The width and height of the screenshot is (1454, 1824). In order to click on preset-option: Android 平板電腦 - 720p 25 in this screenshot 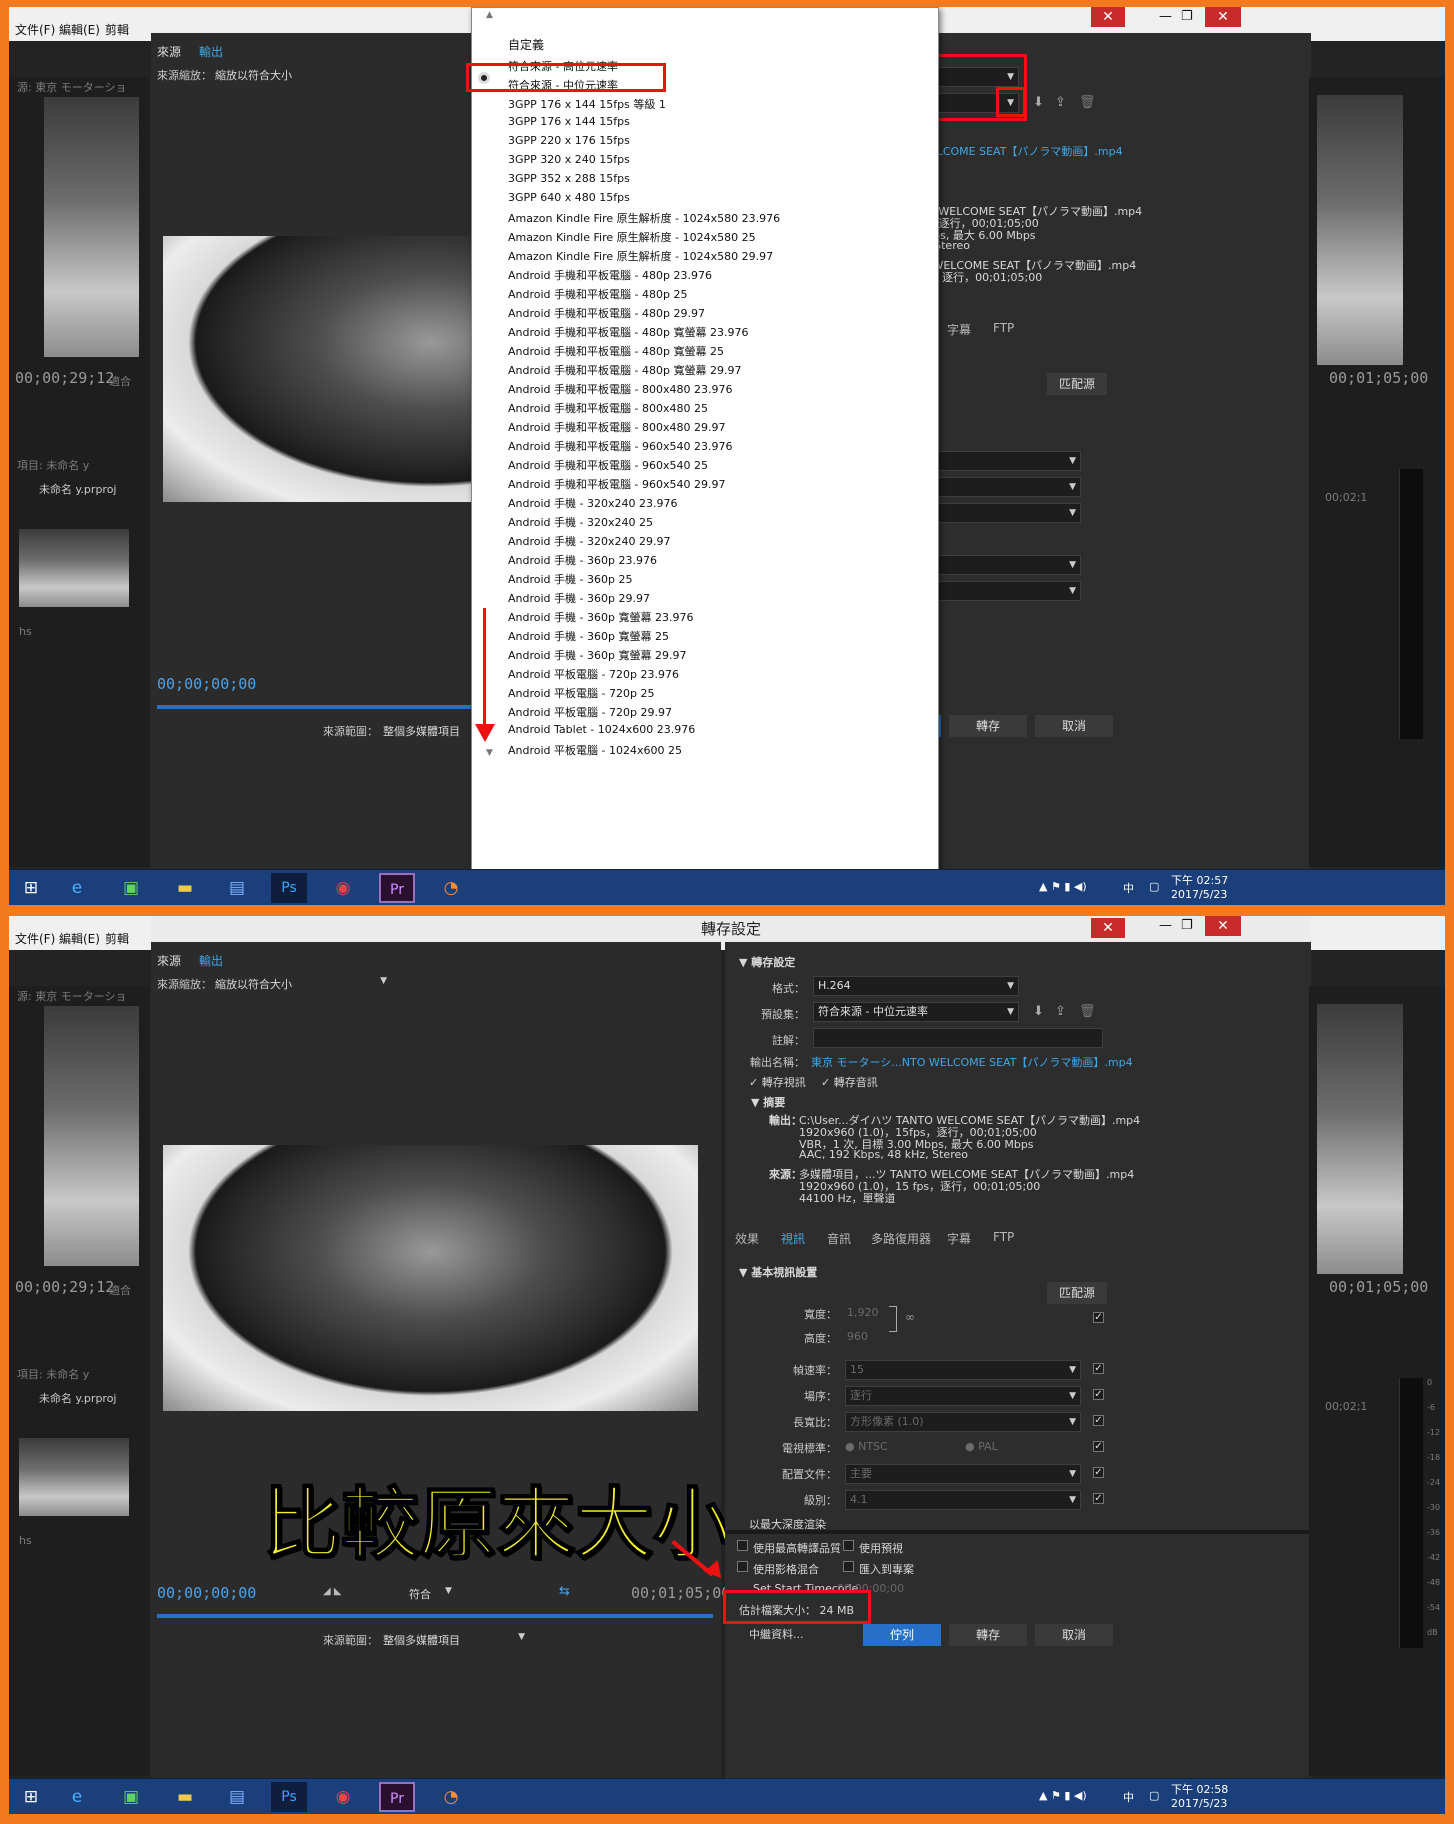, I will do `click(581, 693)`.